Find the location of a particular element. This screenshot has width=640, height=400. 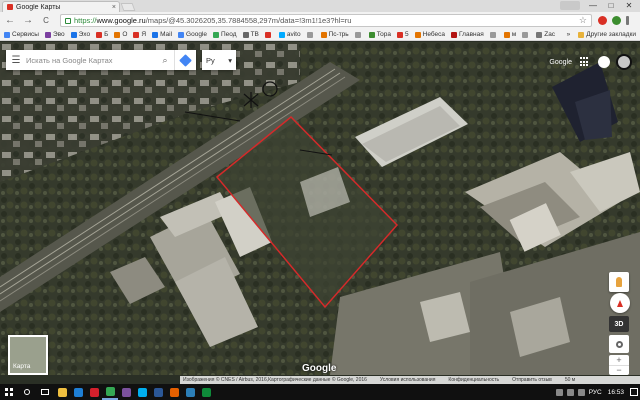

menu-icon is located at coordinates (627, 20).